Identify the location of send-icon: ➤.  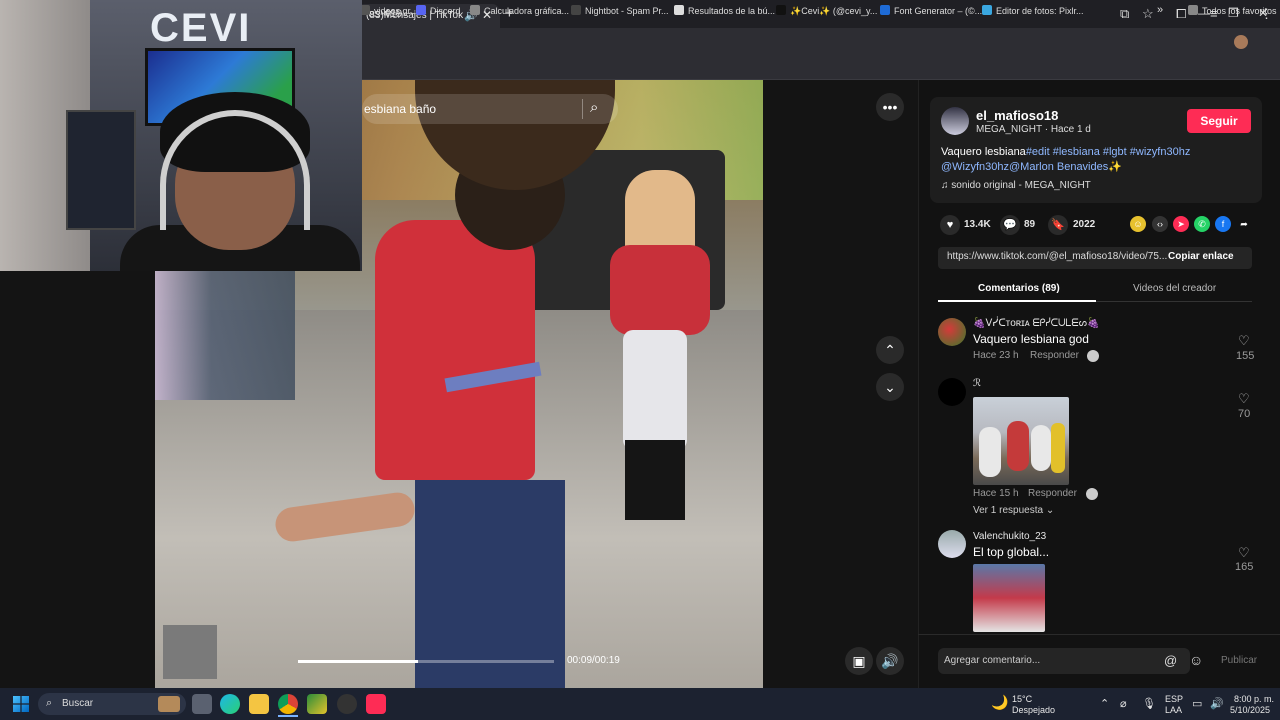
(1181, 224).